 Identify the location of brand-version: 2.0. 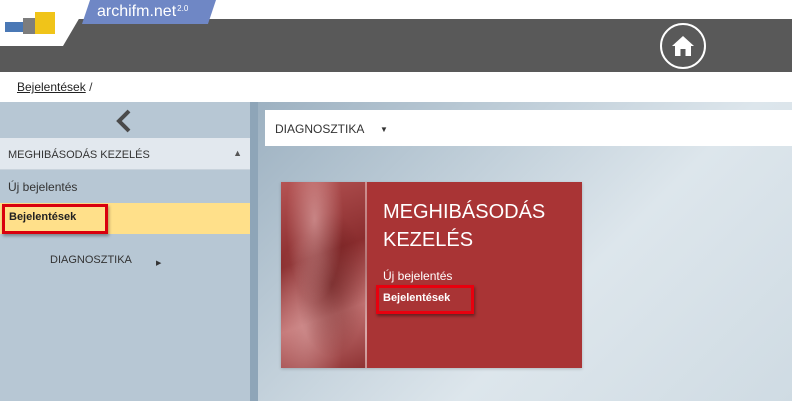
(183, 8).